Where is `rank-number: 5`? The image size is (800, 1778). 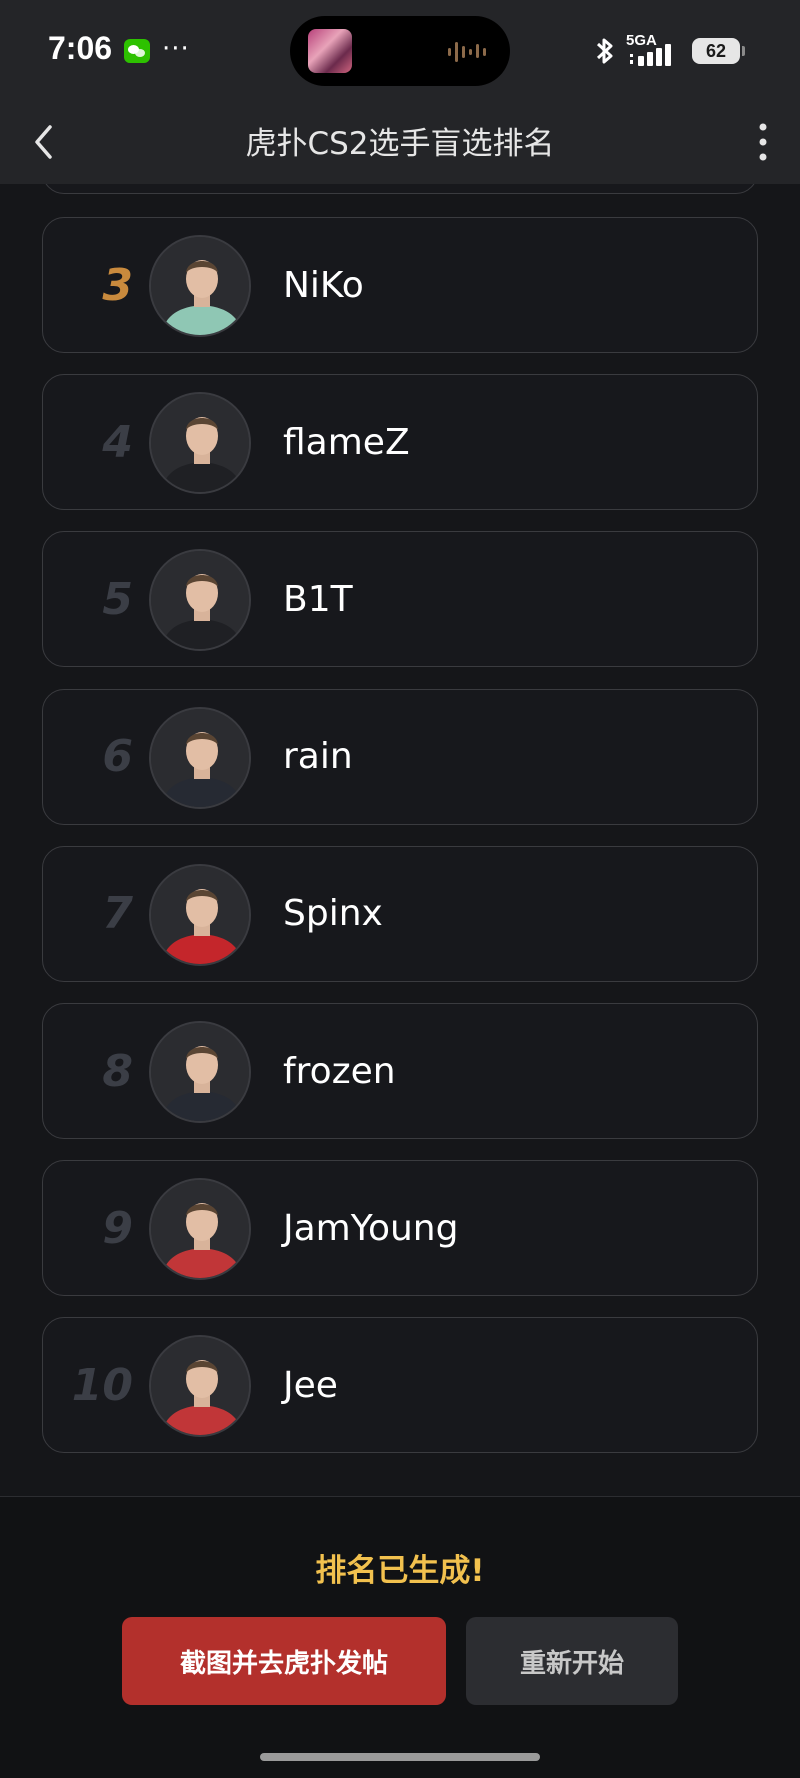
rank-number: 5 is located at coordinates (117, 599).